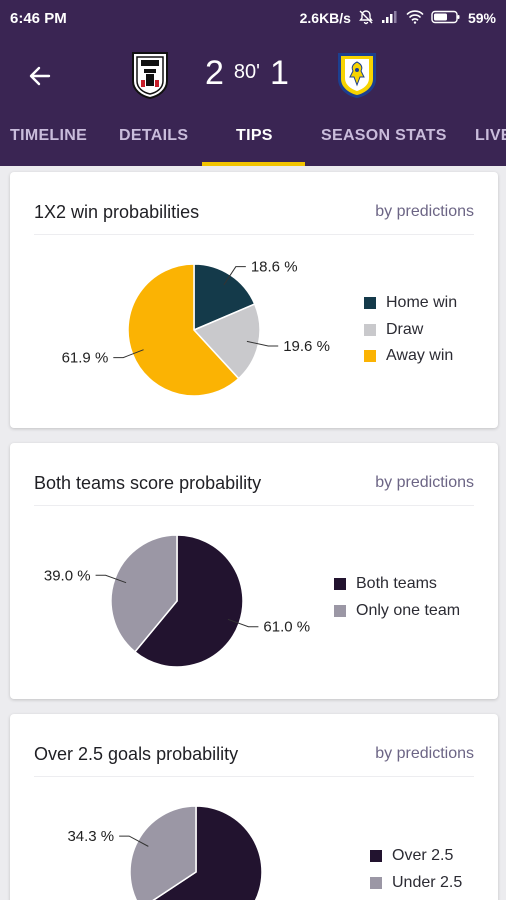 This screenshot has width=506, height=900. I want to click on signal-icon, so click(390, 18).